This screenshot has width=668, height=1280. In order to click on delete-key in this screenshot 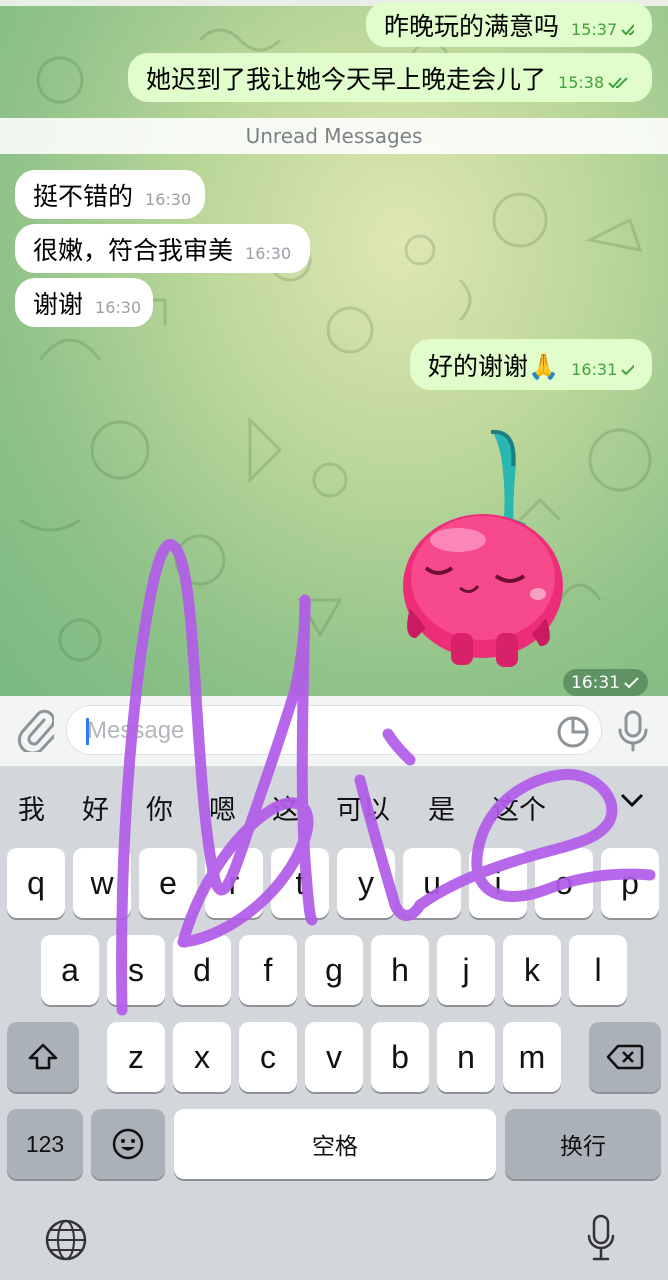, I will do `click(625, 1057)`.